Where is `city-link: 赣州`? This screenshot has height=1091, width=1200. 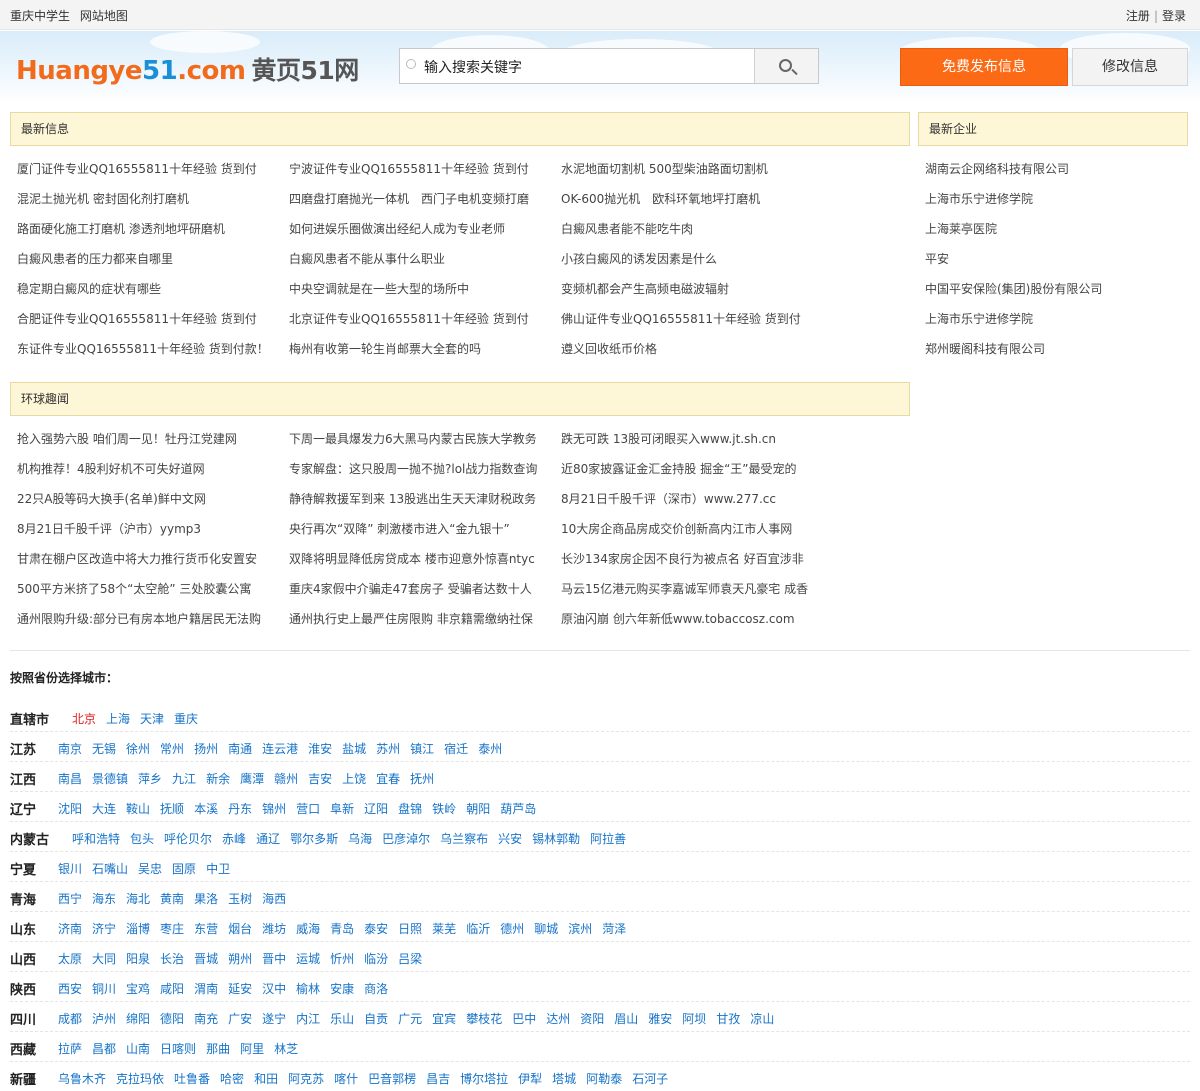 city-link: 赣州 is located at coordinates (286, 779).